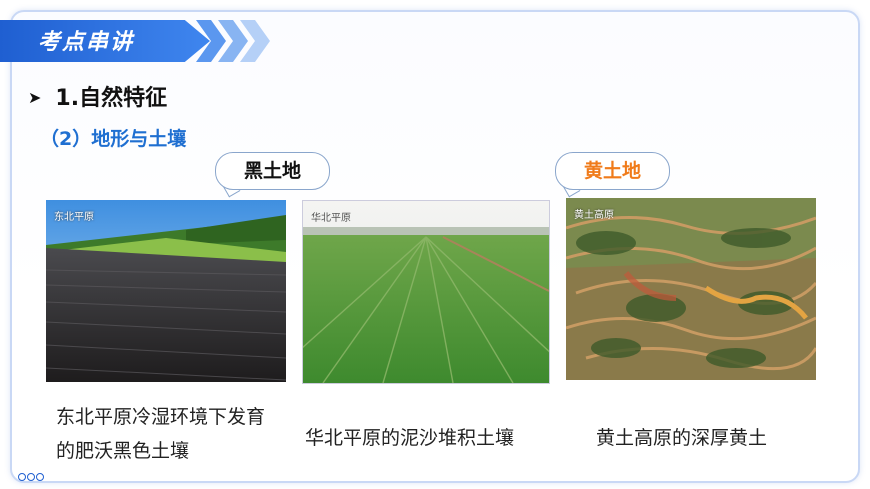 The image size is (870, 489). Describe the element at coordinates (410, 438) in the screenshot. I see `caption-north-china: 华北平原的泥沙堆积土壤` at that location.